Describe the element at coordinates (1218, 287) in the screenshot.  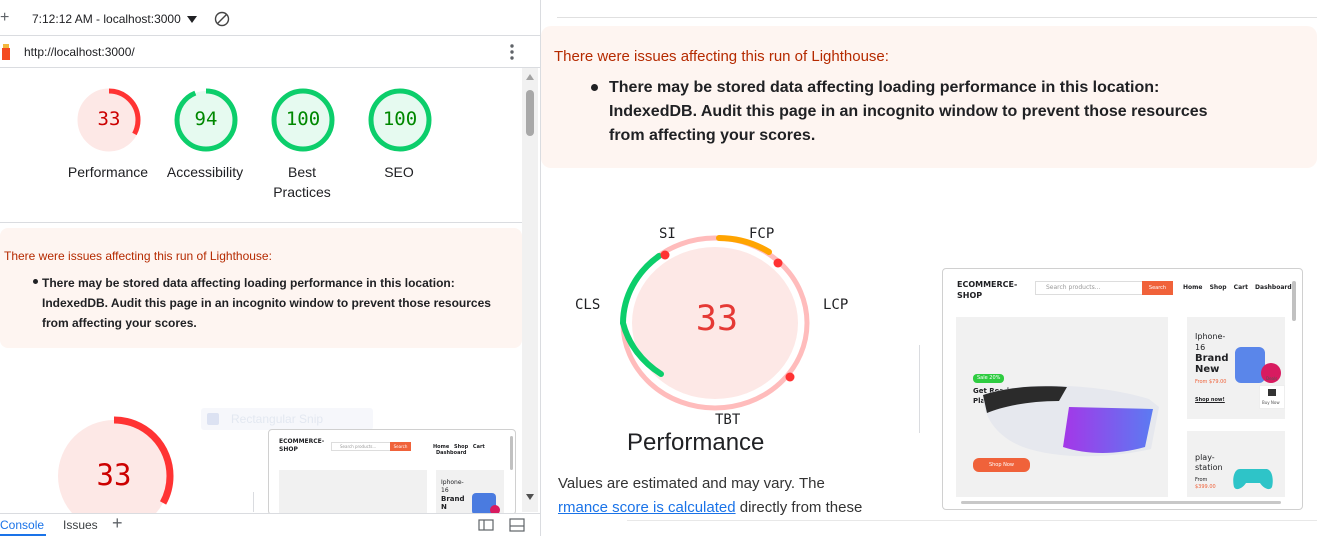
I see `nav-item: Shop` at that location.